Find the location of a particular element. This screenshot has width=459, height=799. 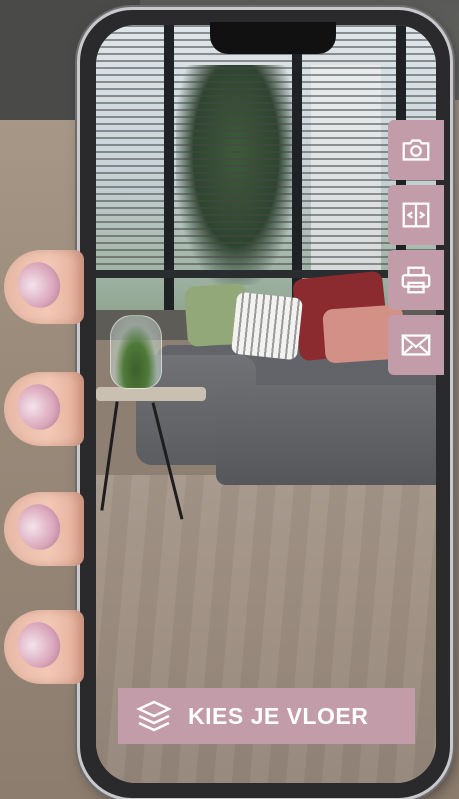

side-table is located at coordinates (151, 394).